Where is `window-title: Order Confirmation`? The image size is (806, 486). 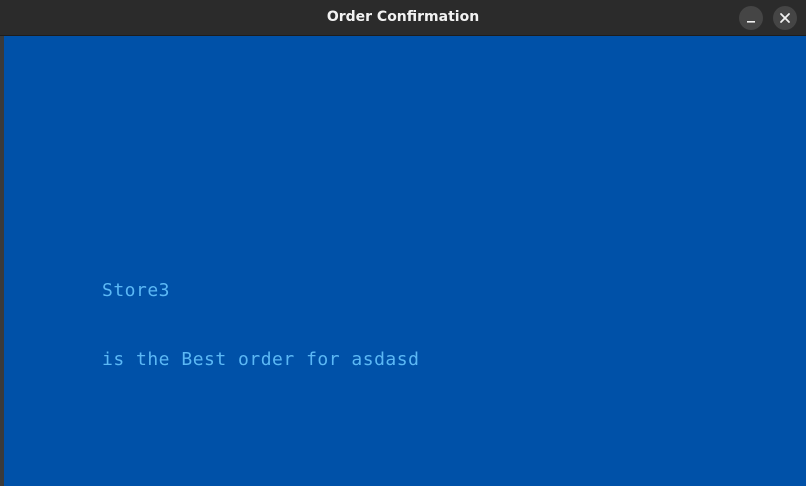 window-title: Order Confirmation is located at coordinates (403, 17).